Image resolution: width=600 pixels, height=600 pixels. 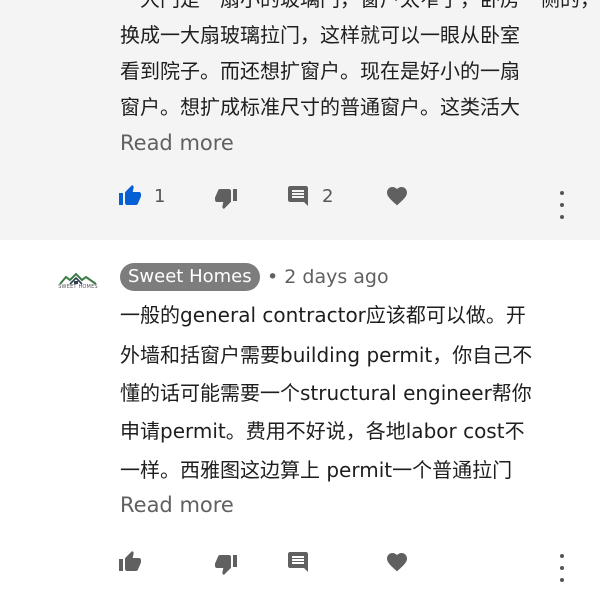 What do you see at coordinates (323, 315) in the screenshot?
I see `comment-text-line: 一般的general contractor应该都可以做。开` at bounding box center [323, 315].